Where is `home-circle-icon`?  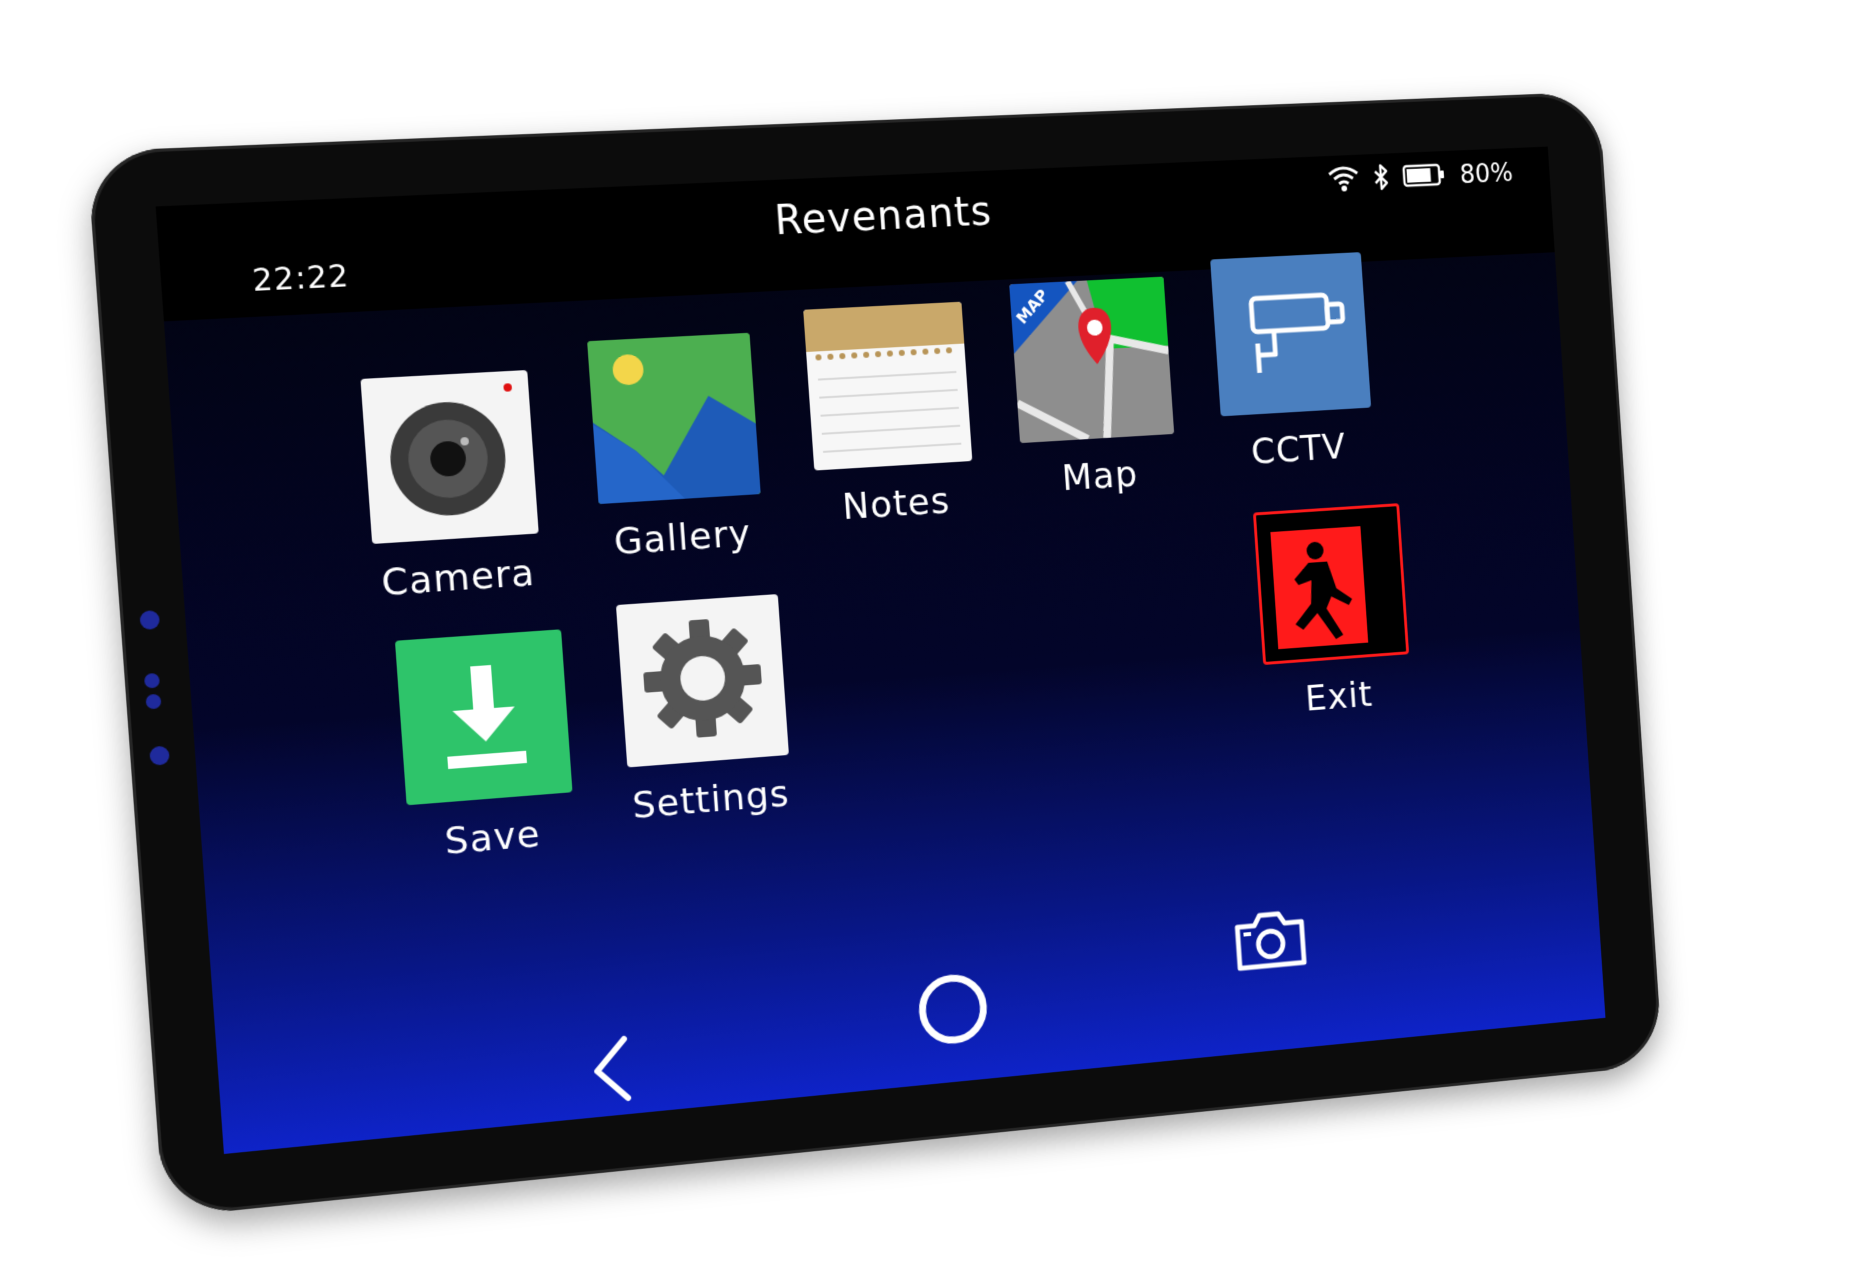 home-circle-icon is located at coordinates (953, 1011).